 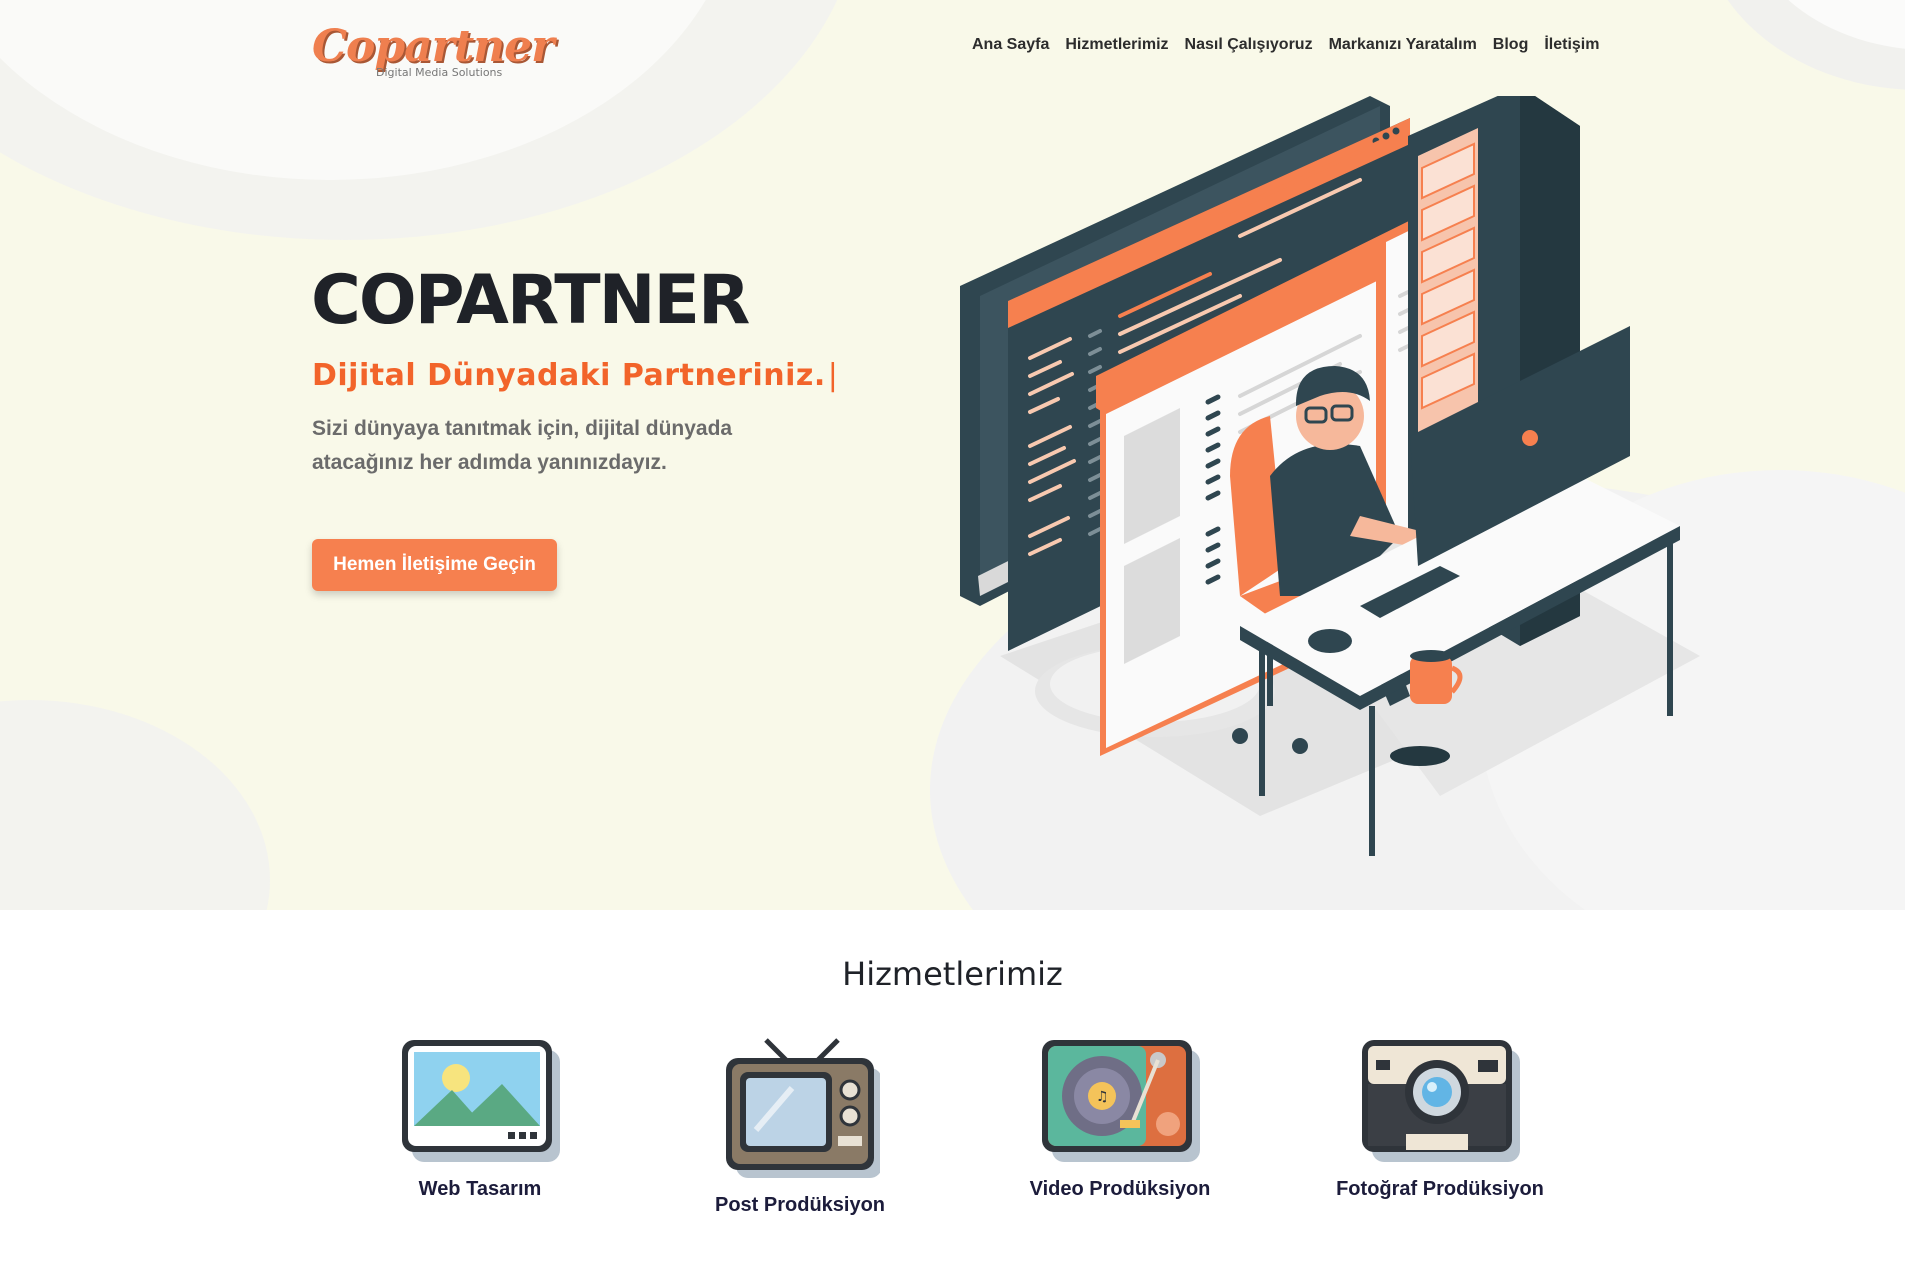 What do you see at coordinates (1511, 45) in the screenshot?
I see `nav-link-blog: Blog` at bounding box center [1511, 45].